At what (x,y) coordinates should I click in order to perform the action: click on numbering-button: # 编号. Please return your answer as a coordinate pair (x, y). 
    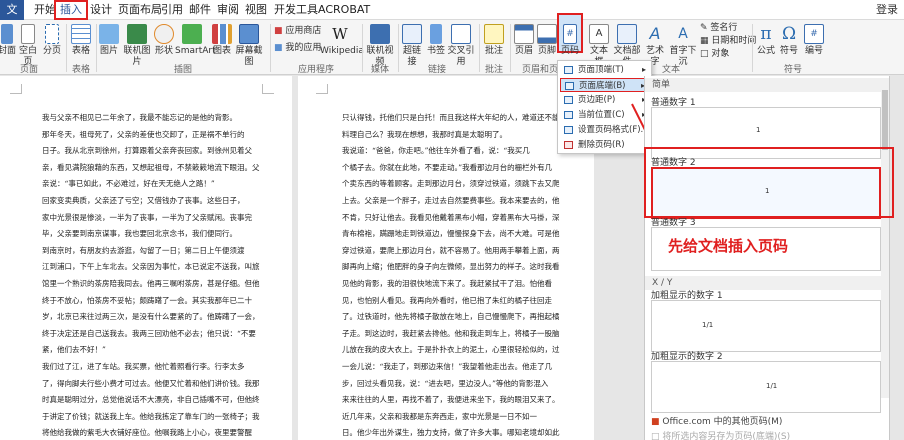
    Looking at the image, I should click on (814, 40).